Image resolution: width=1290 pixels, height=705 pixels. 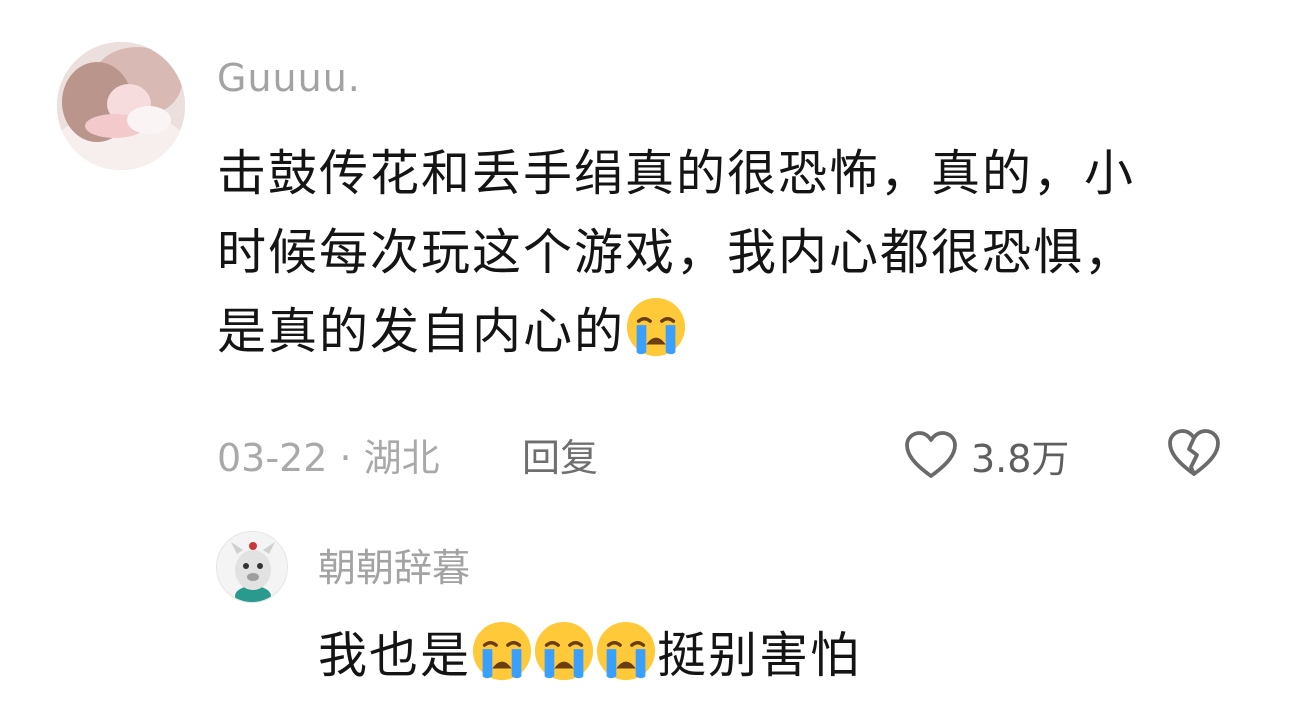 What do you see at coordinates (560, 458) in the screenshot?
I see `reply-button: 回复` at bounding box center [560, 458].